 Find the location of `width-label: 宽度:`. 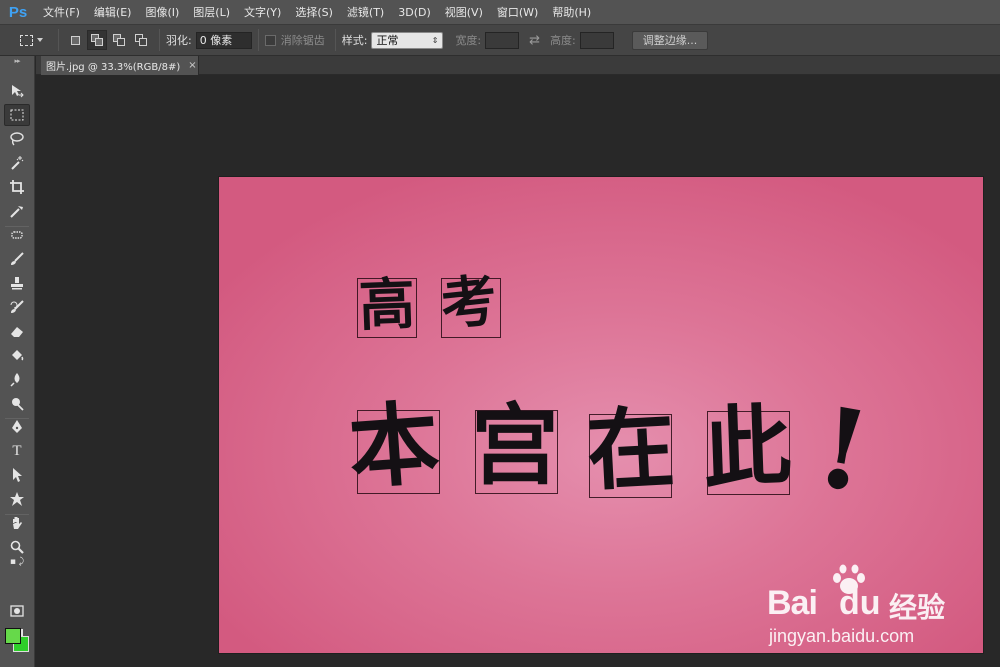

width-label: 宽度: is located at coordinates (468, 40).